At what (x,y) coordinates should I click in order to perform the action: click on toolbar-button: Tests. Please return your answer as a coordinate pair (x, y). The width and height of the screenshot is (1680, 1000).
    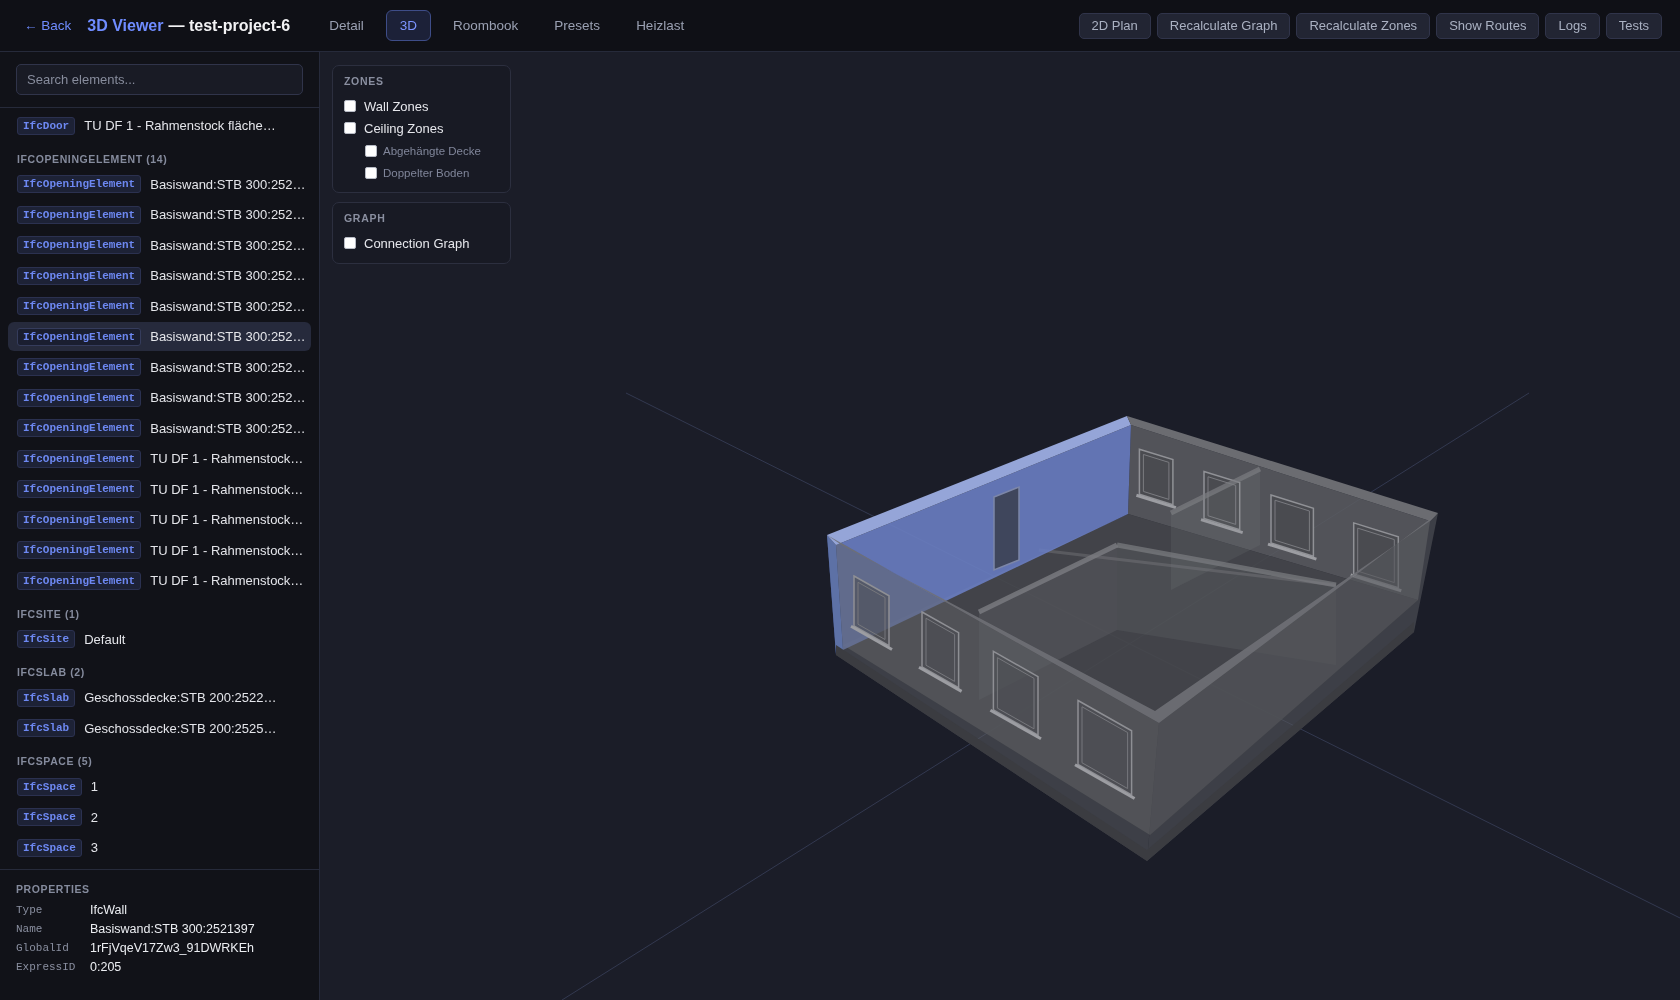
    Looking at the image, I should click on (1633, 25).